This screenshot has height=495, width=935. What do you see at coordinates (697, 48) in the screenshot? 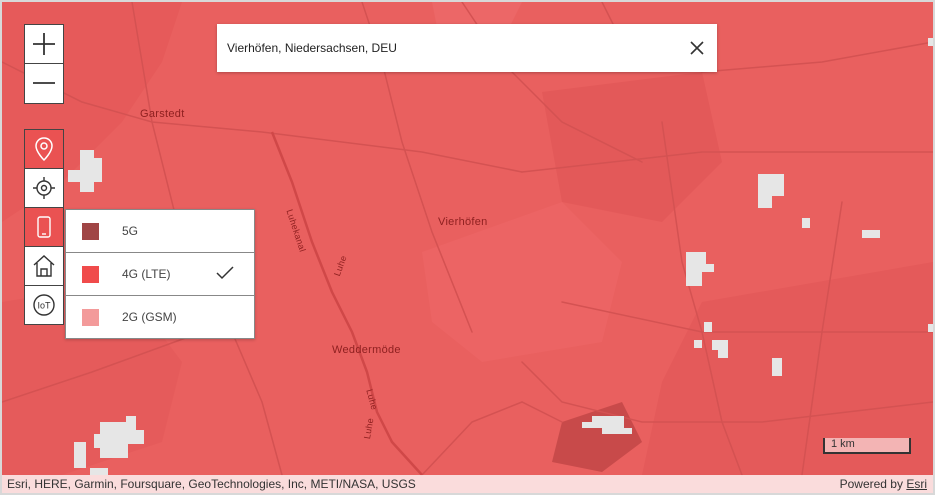
I see `close-icon` at bounding box center [697, 48].